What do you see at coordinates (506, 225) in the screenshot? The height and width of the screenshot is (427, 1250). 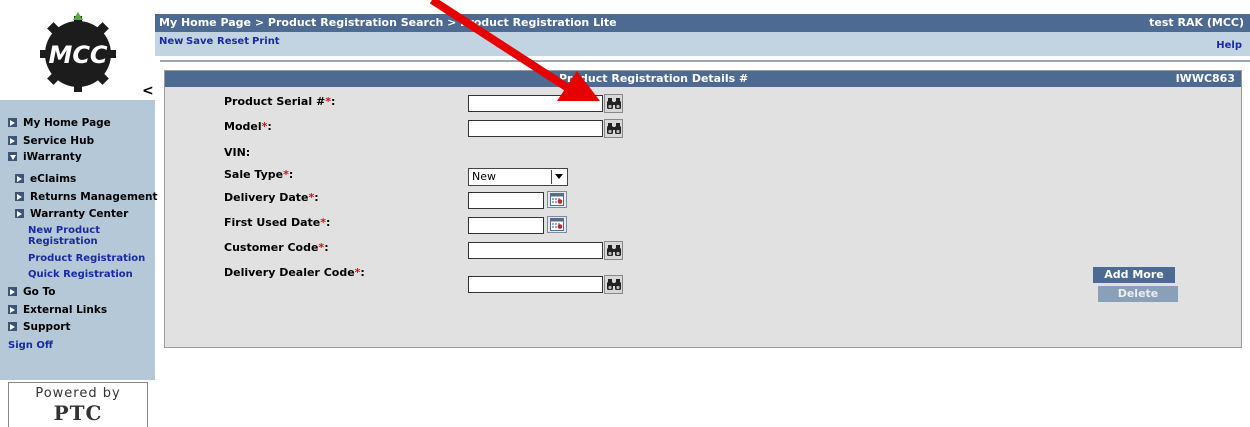 I see `first-used-date-input` at bounding box center [506, 225].